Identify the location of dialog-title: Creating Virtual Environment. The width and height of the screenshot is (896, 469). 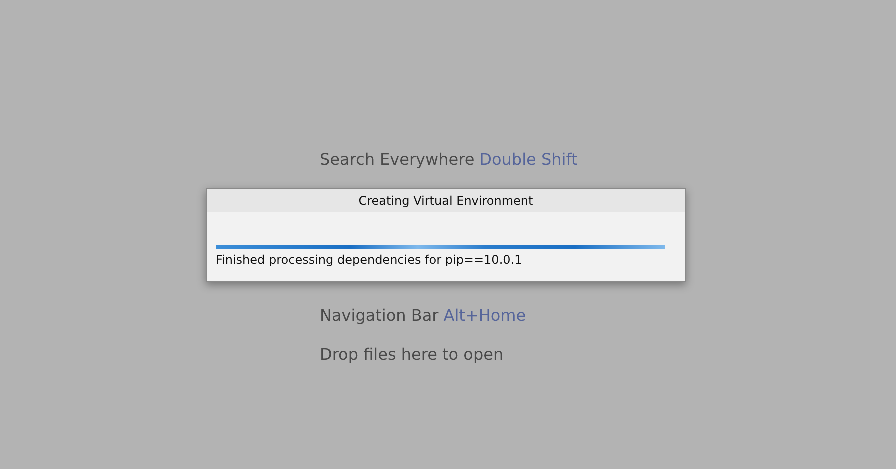
(446, 200).